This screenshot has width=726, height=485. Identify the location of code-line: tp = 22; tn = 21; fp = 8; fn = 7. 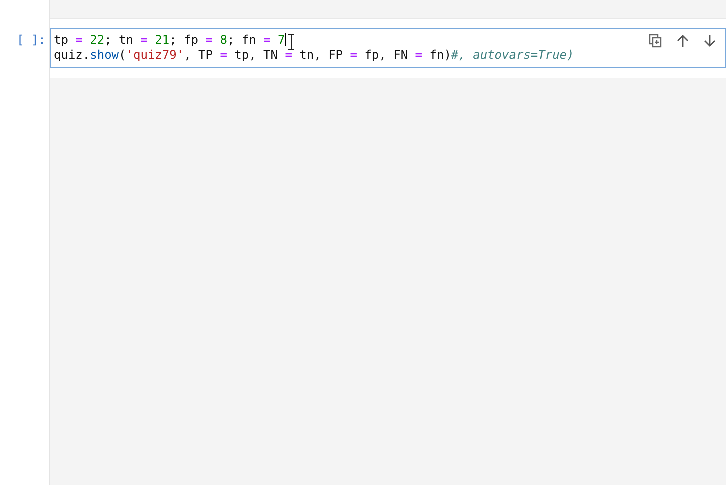
(170, 40).